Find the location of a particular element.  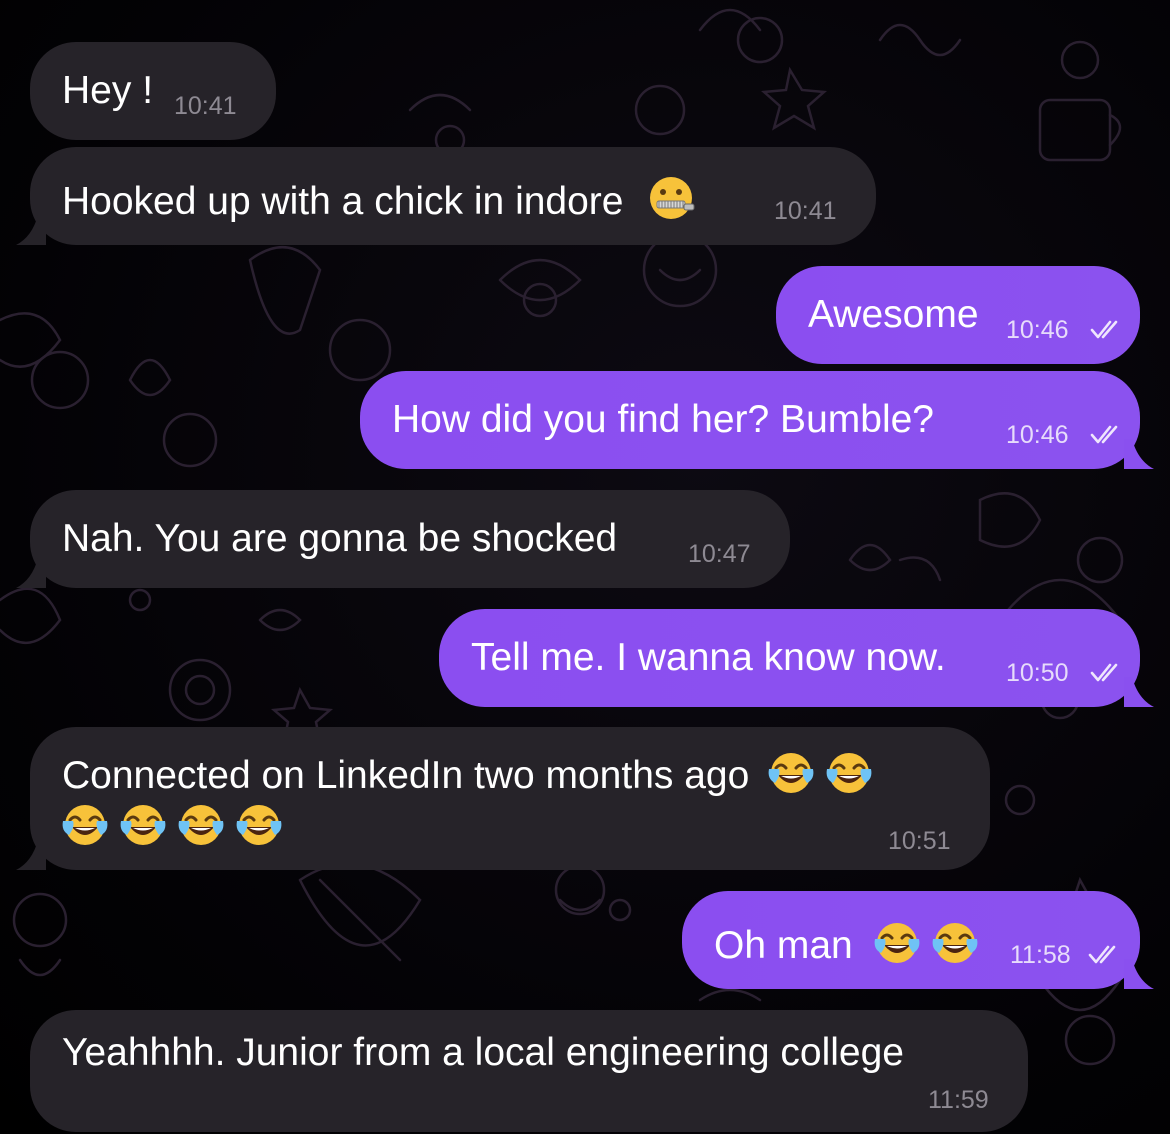

message-bubble-incoming: Hooked up with a chick in indore 10:41 is located at coordinates (446, 196).